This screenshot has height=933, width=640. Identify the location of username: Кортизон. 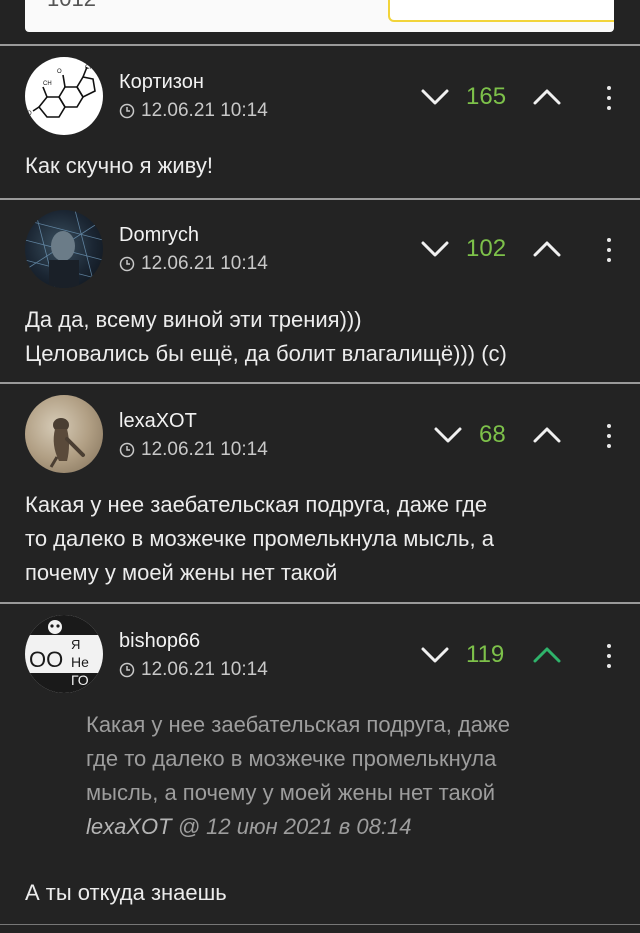
(161, 82).